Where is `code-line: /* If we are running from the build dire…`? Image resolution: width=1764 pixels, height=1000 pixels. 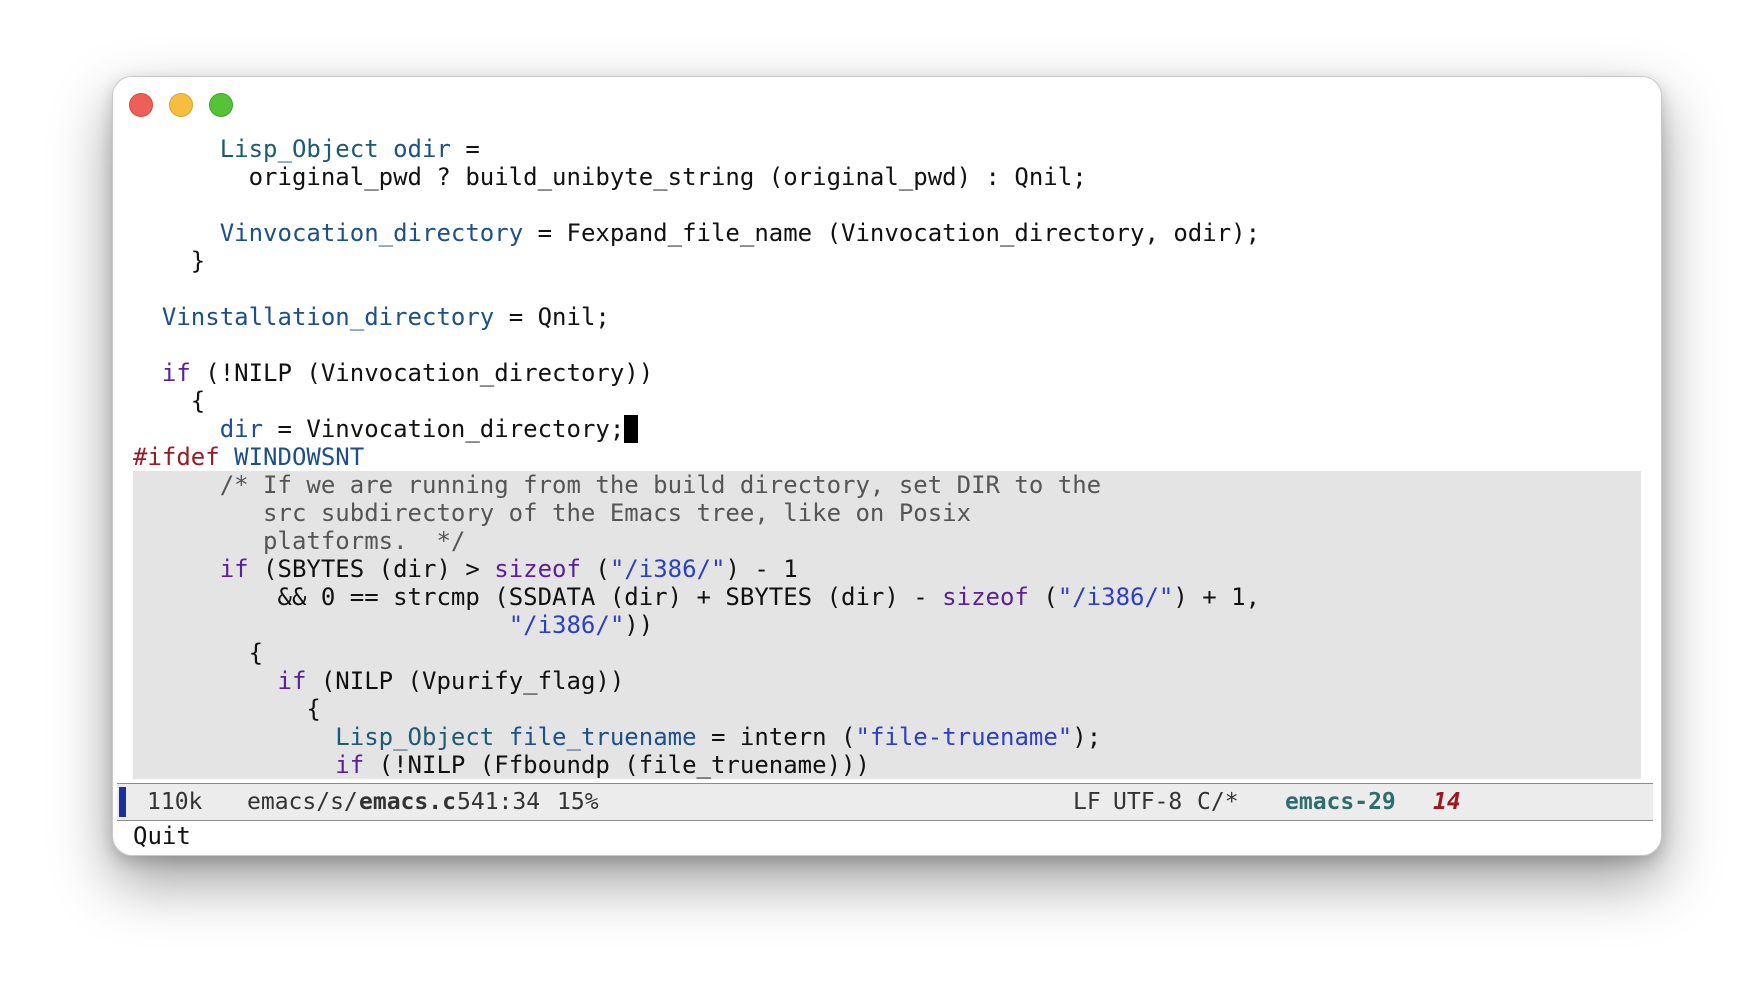 code-line: /* If we are running from the build dire… is located at coordinates (887, 485).